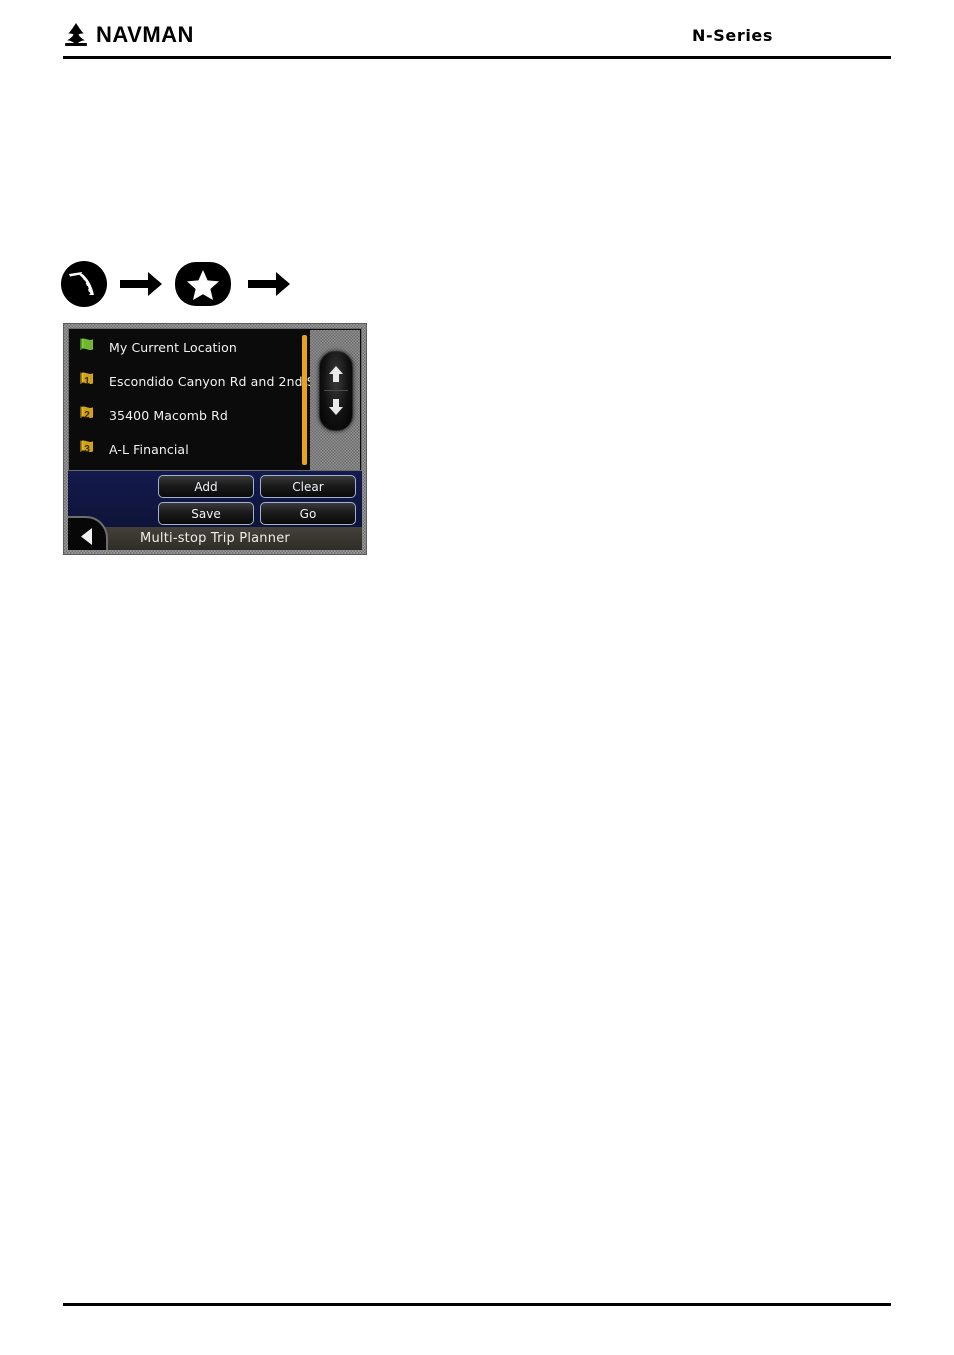  What do you see at coordinates (86, 536) in the screenshot?
I see `chevron-left-icon` at bounding box center [86, 536].